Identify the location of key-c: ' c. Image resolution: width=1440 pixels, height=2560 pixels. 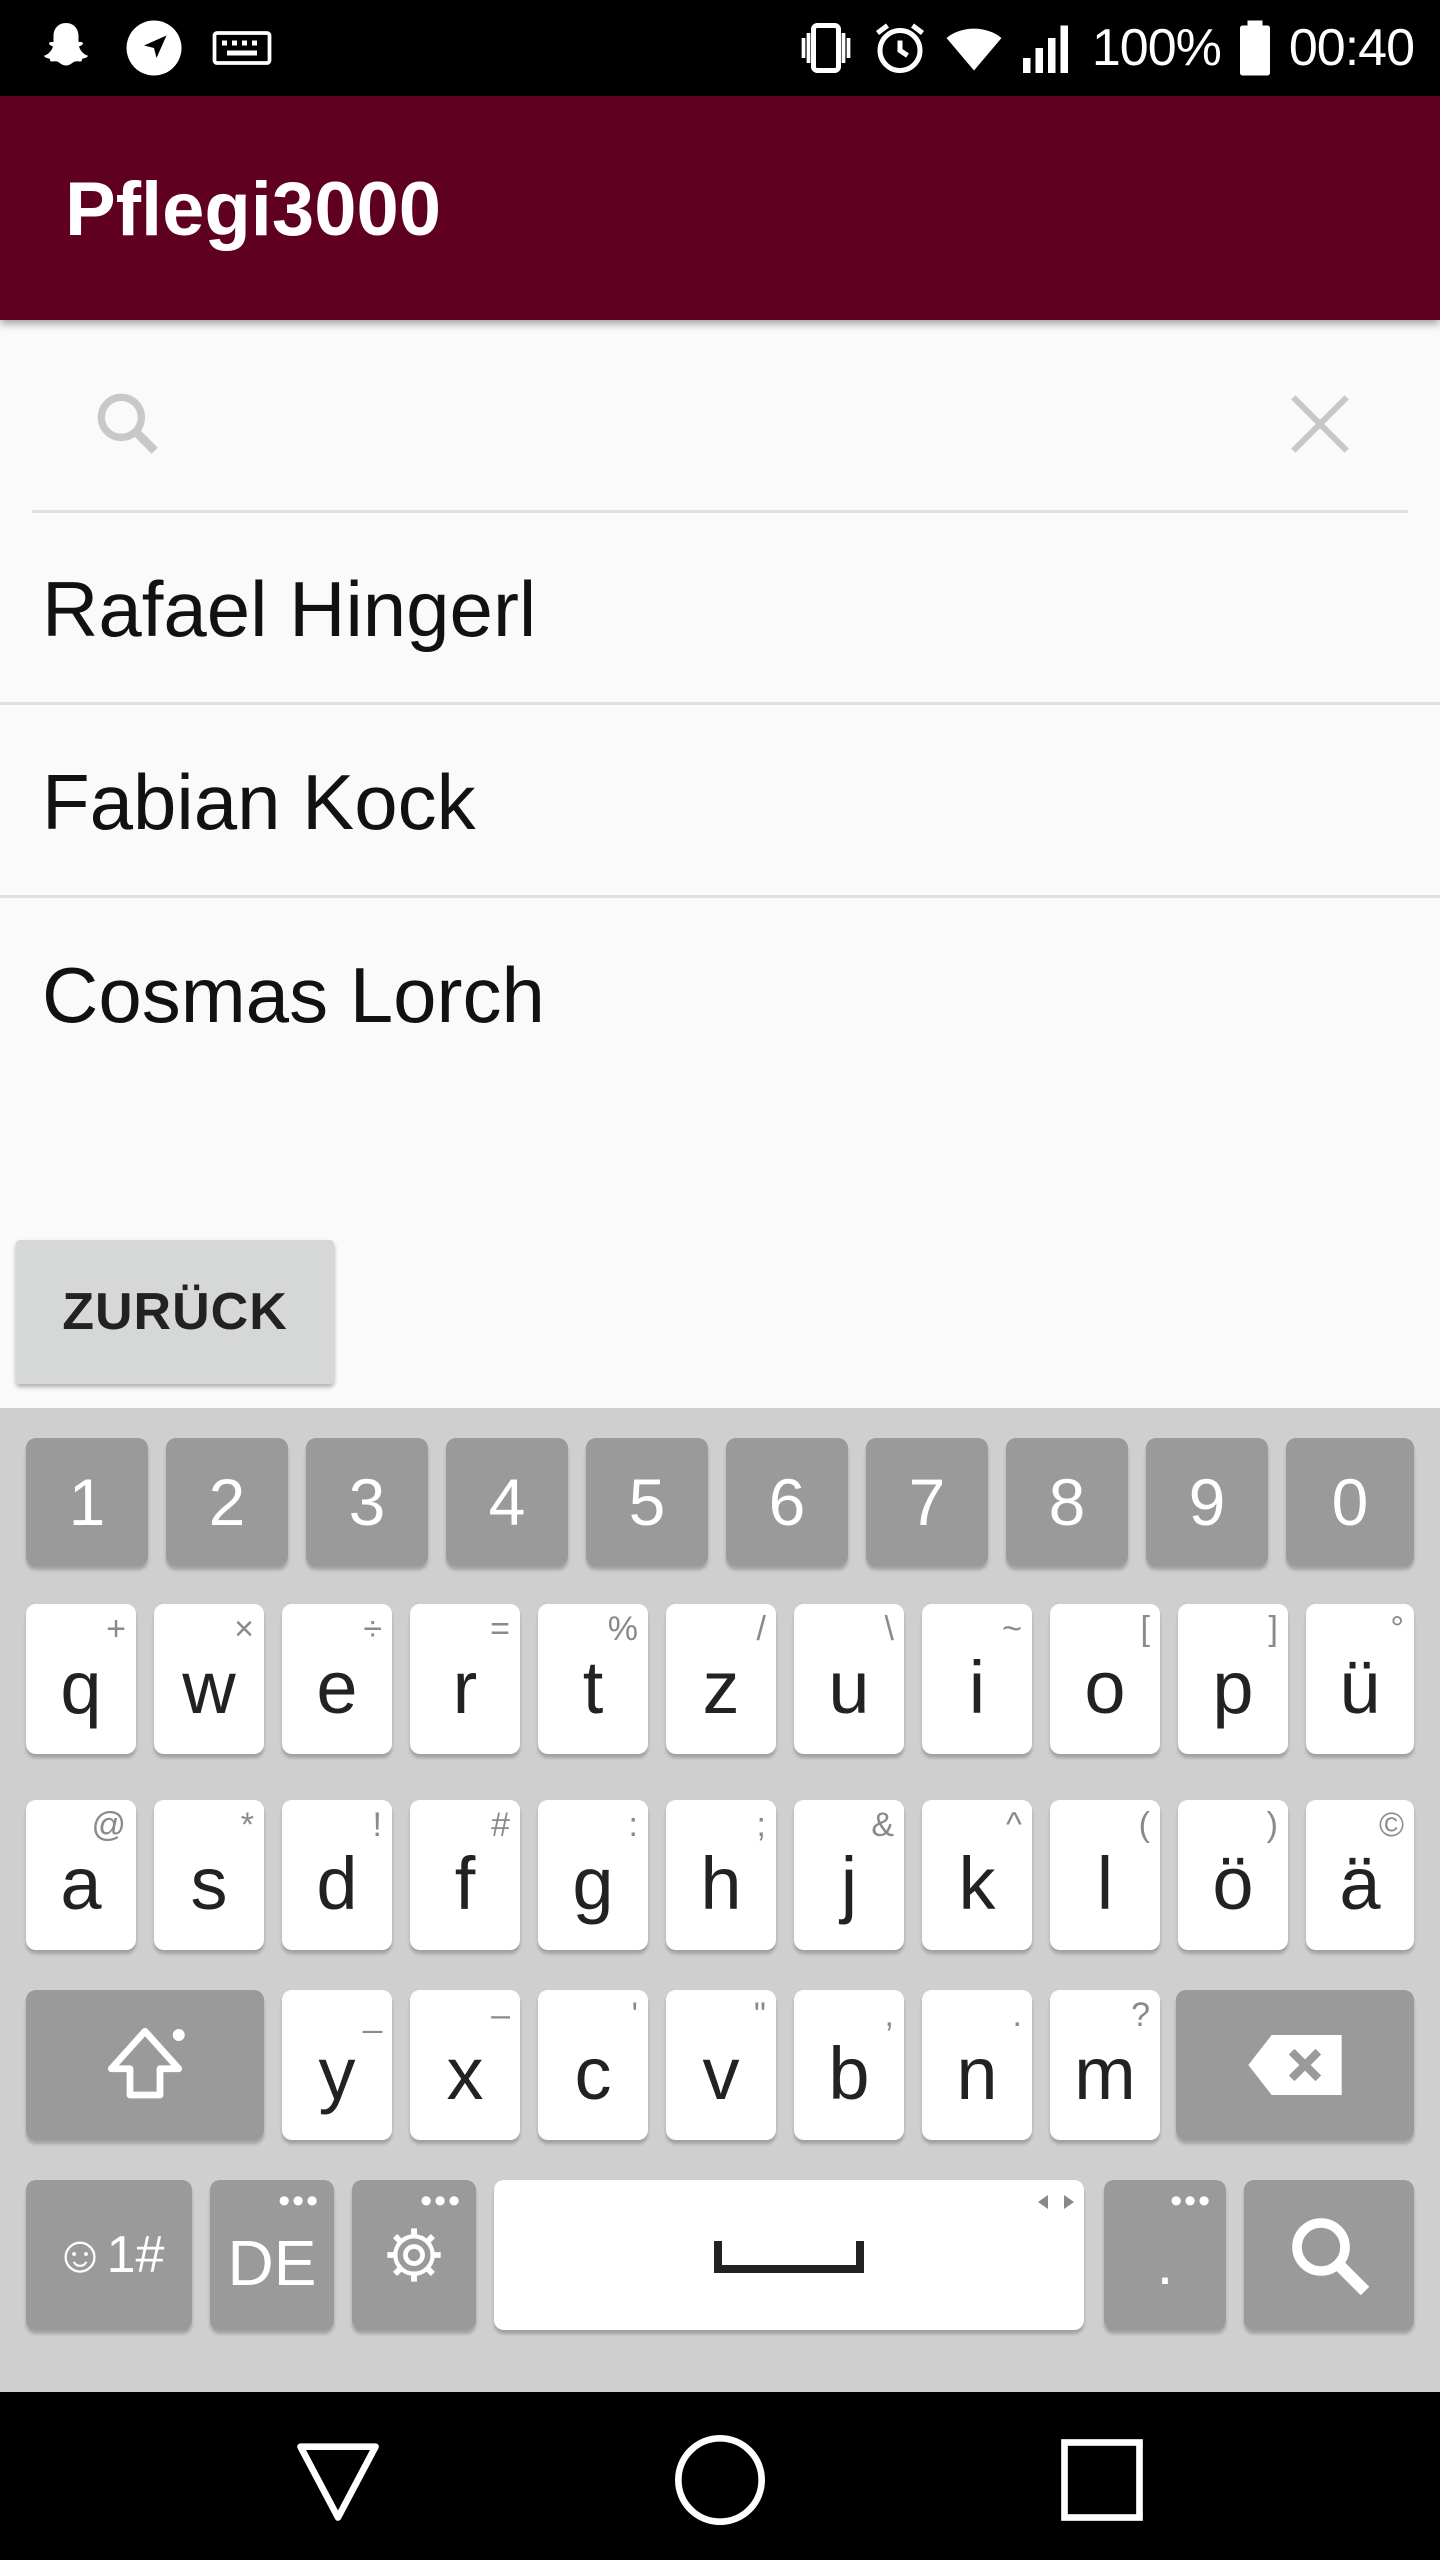
(593, 2065).